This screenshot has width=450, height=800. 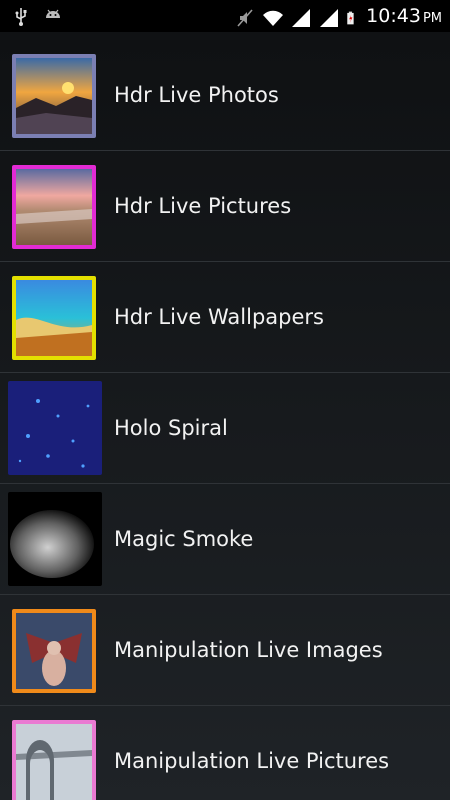 I want to click on list-item-label: Manipulation Live Images, so click(x=248, y=650).